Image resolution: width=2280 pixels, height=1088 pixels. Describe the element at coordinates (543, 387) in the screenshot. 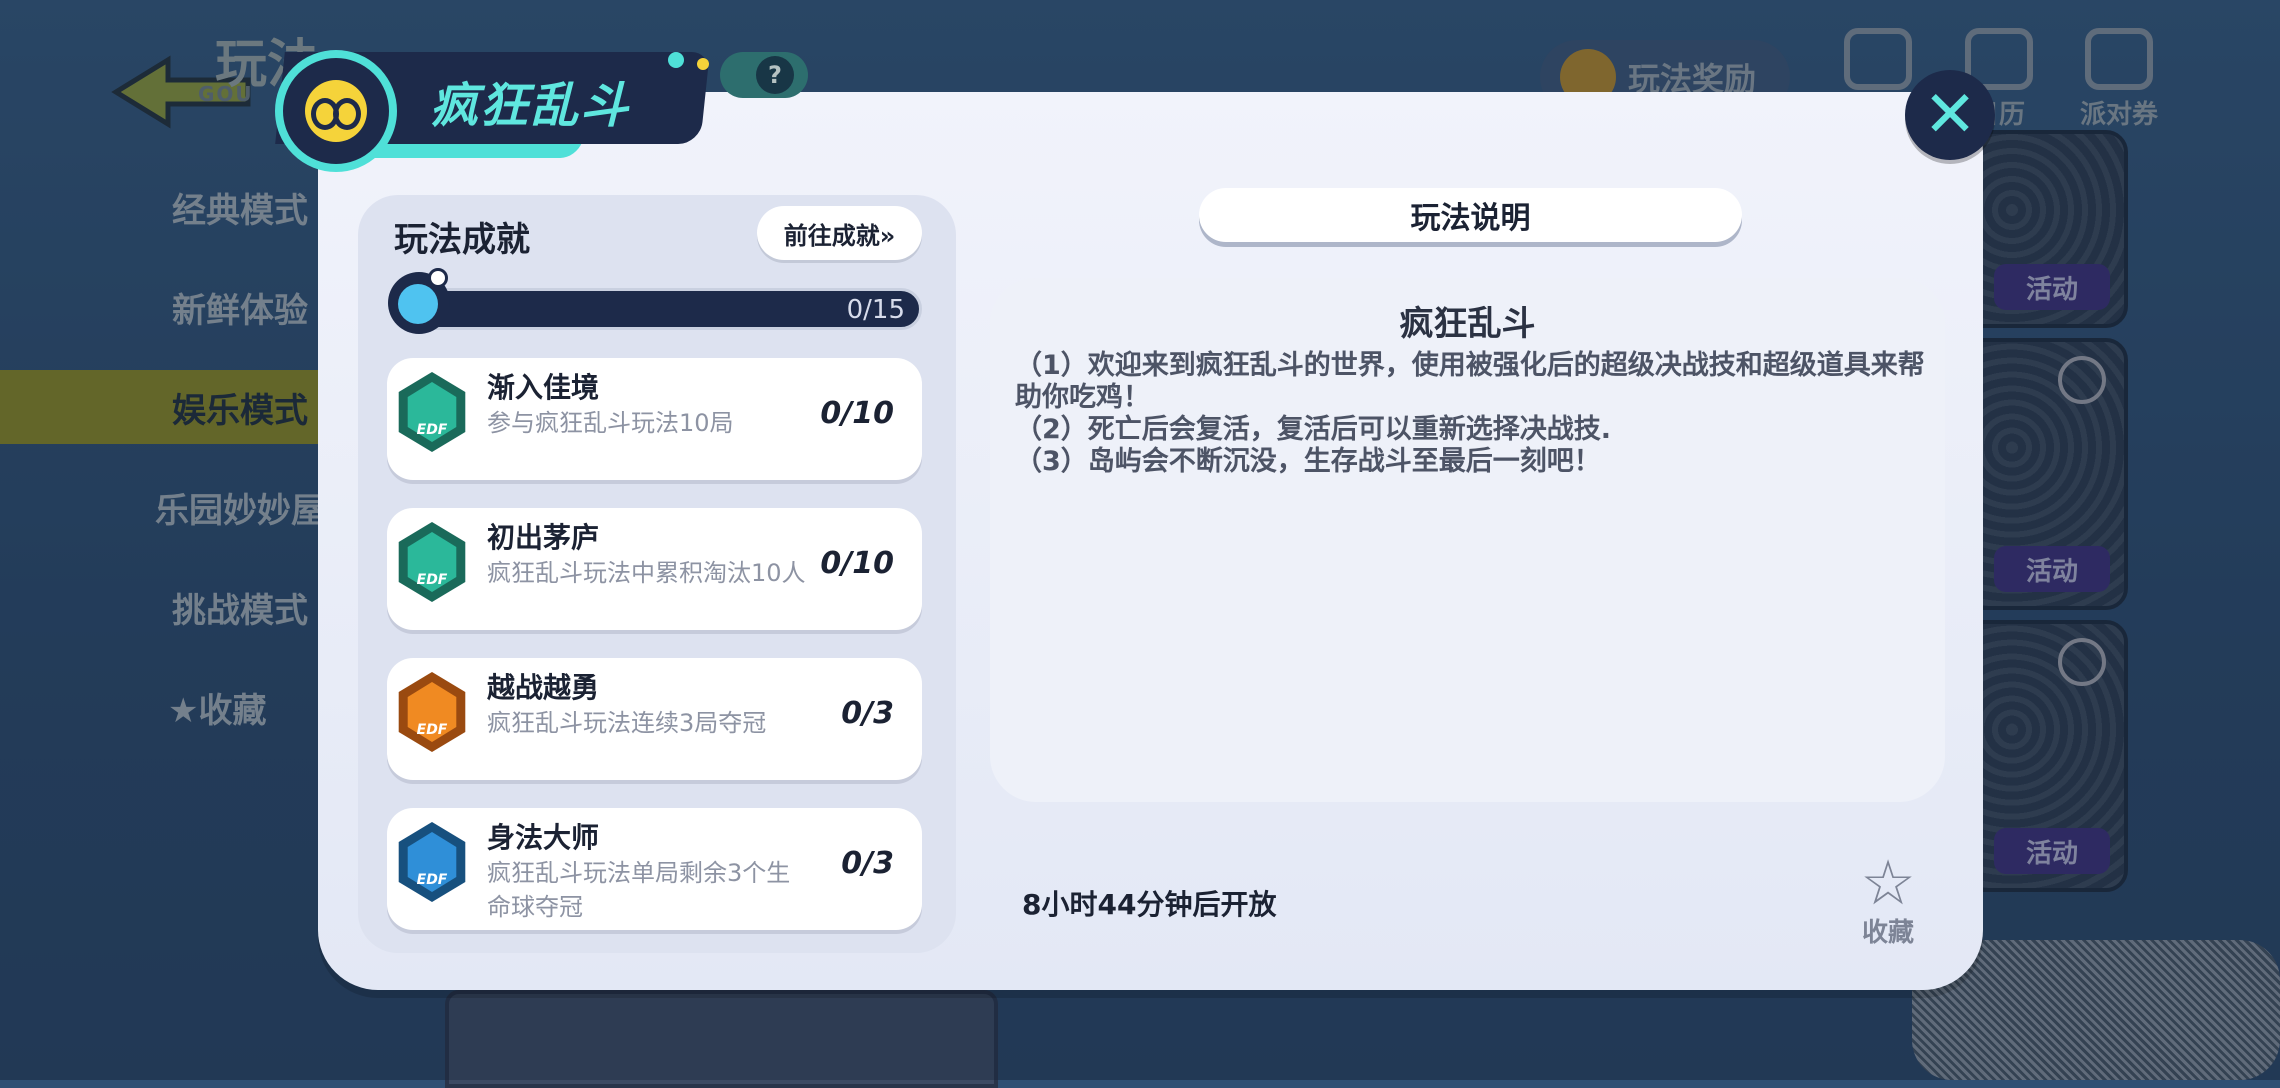

I see `achievement-name: 渐入佳境` at that location.